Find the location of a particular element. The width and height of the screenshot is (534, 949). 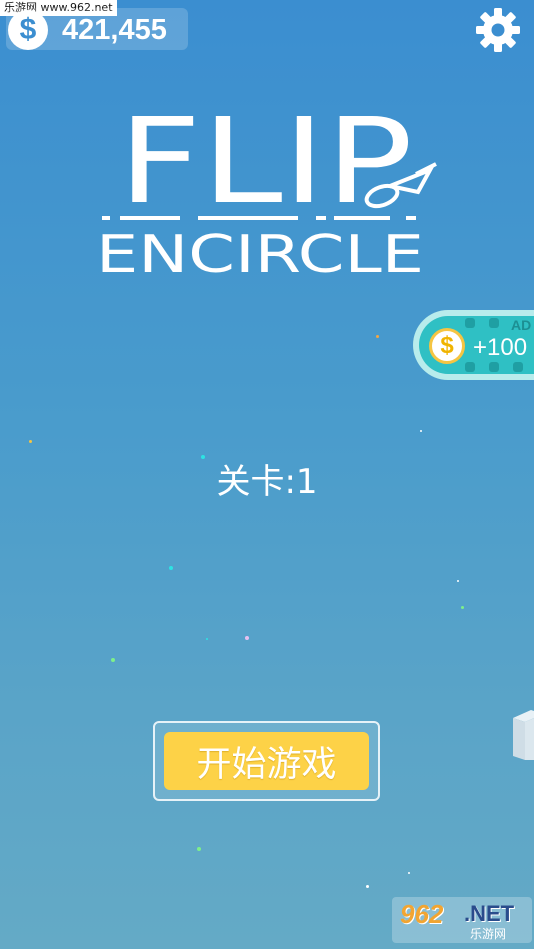

gear-icon is located at coordinates (498, 30).